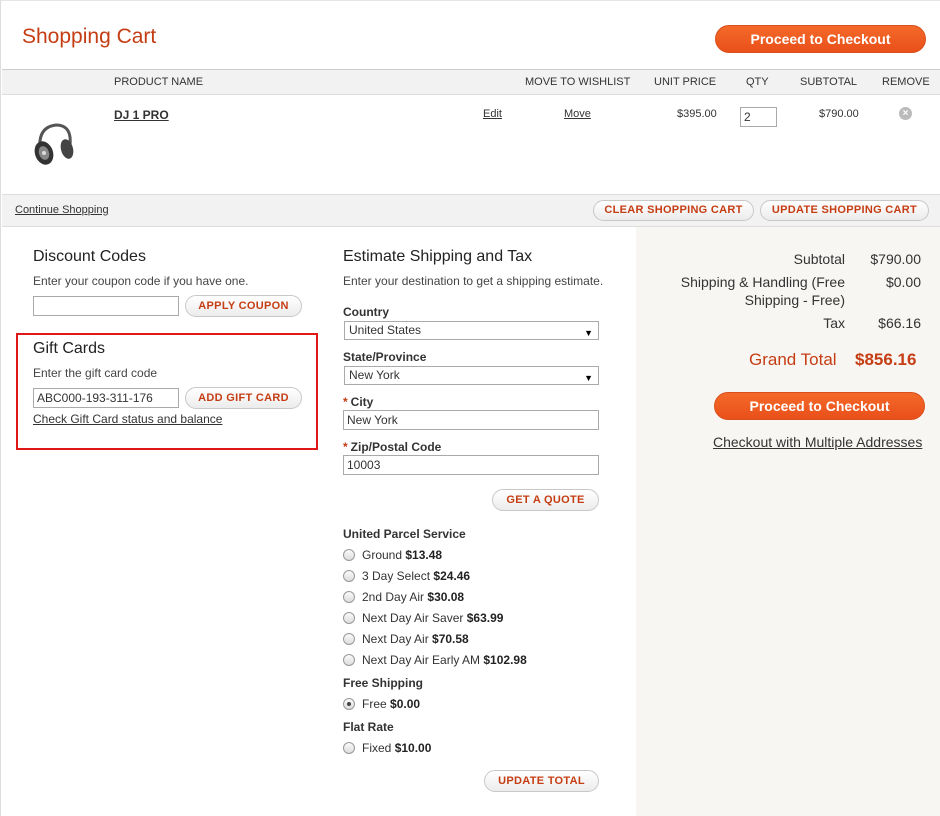 The width and height of the screenshot is (940, 816). What do you see at coordinates (141, 281) in the screenshot?
I see `discount-hint: Enter your coupon code if you have one.` at bounding box center [141, 281].